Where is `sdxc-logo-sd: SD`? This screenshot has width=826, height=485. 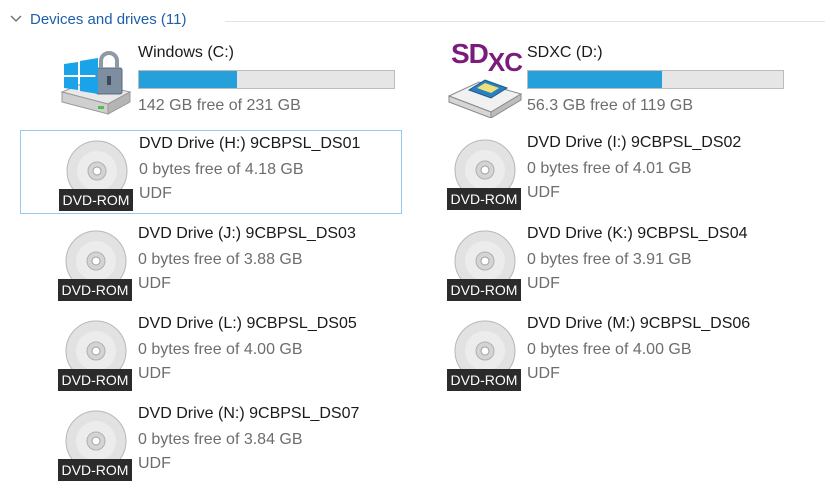 sdxc-logo-sd: SD is located at coordinates (470, 53).